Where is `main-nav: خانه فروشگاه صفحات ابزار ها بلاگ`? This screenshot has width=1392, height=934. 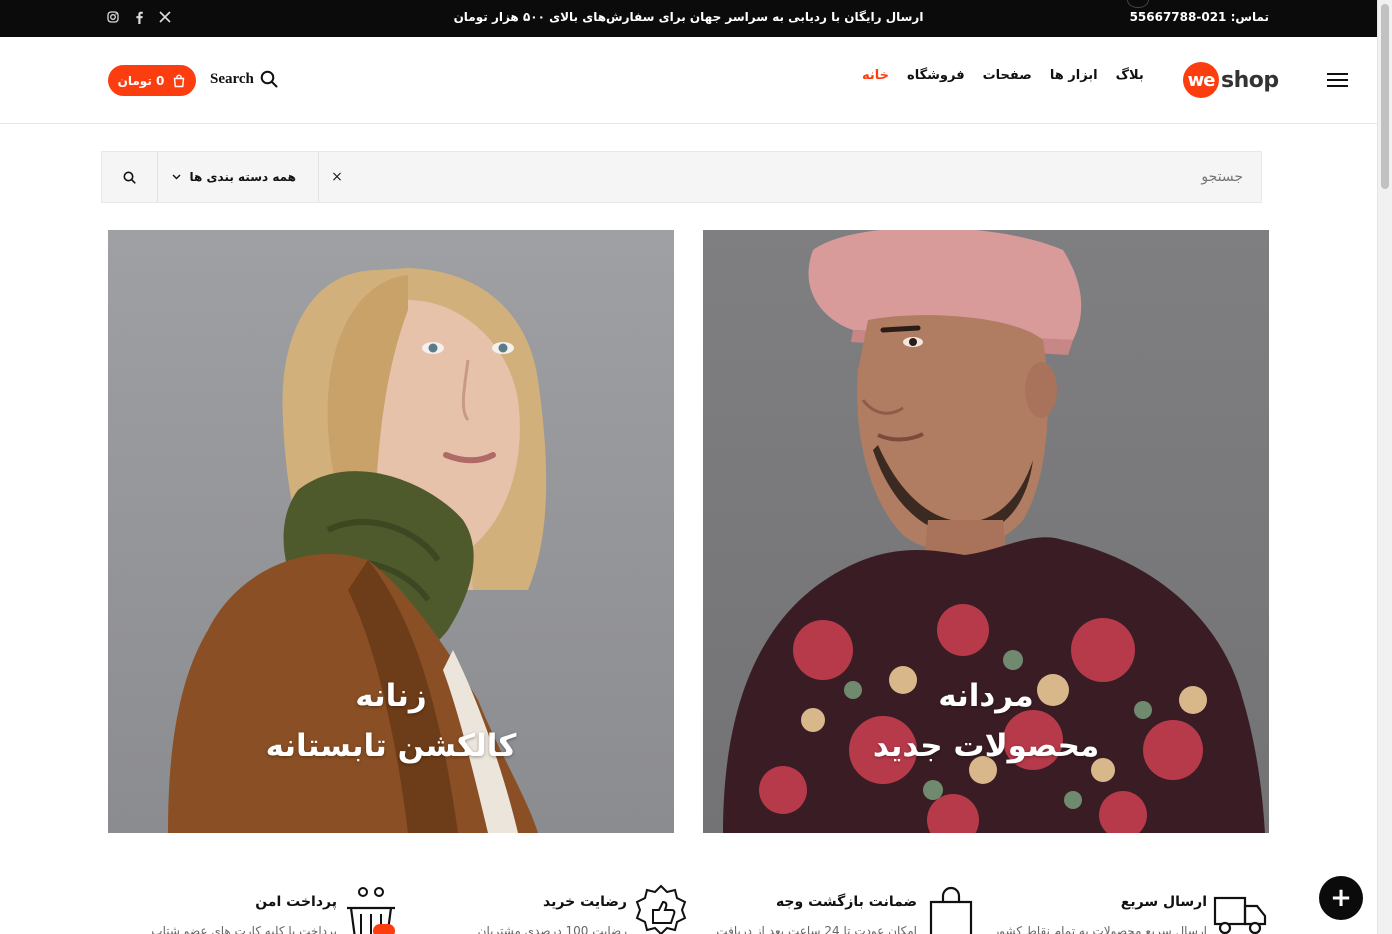 main-nav: خانه فروشگاه صفحات ابزار ها بلاگ is located at coordinates (1003, 75).